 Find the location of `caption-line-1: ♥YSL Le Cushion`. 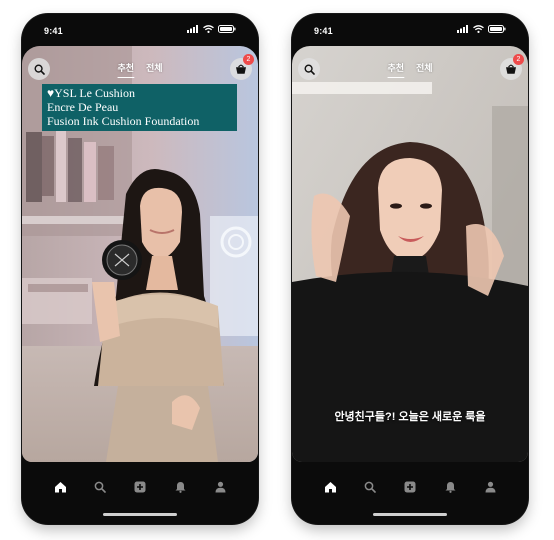

caption-line-1: ♥YSL Le Cushion is located at coordinates (91, 93).